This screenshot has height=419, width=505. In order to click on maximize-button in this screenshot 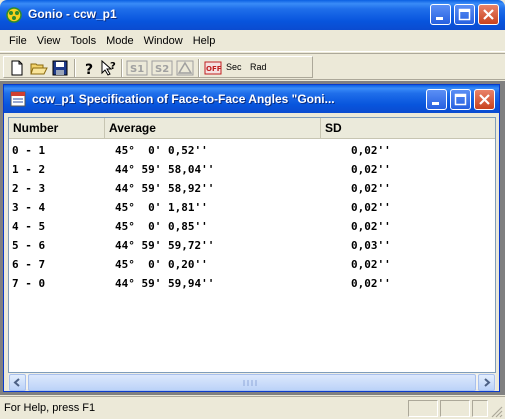, I will do `click(464, 14)`.